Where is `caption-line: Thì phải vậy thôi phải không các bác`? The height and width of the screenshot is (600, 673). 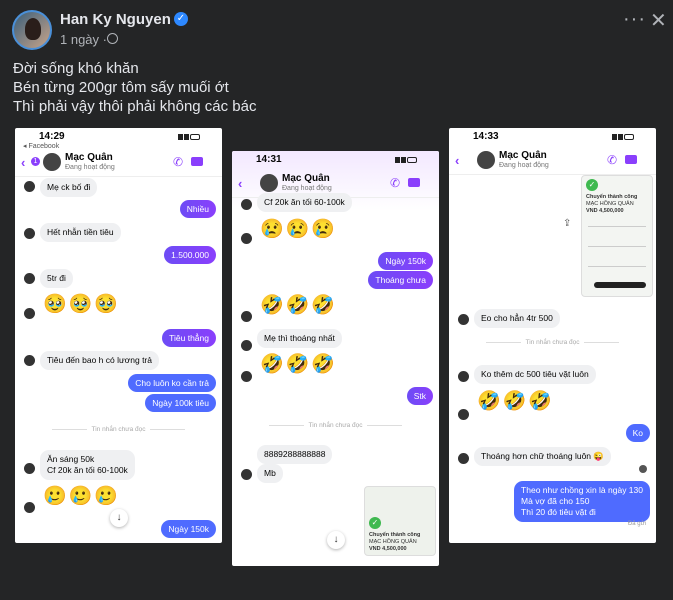
caption-line: Thì phải vậy thôi phải không các bác is located at coordinates (135, 106).